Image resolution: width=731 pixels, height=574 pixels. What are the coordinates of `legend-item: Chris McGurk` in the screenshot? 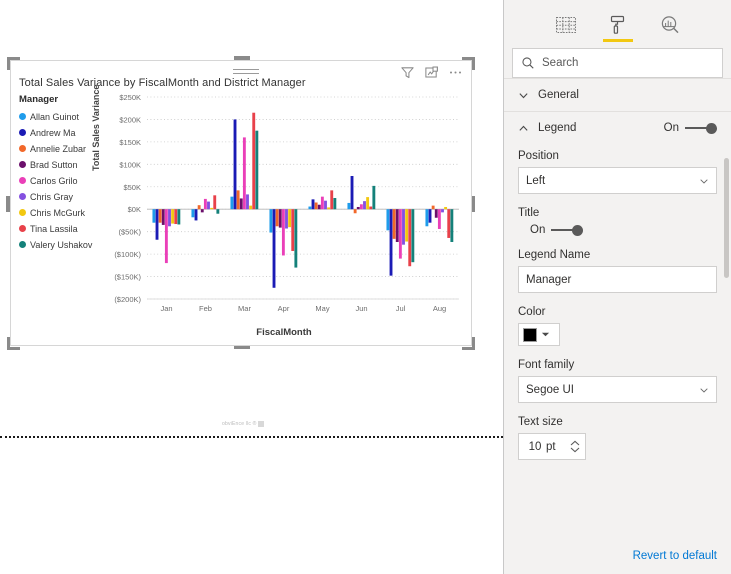 It's located at (62, 213).